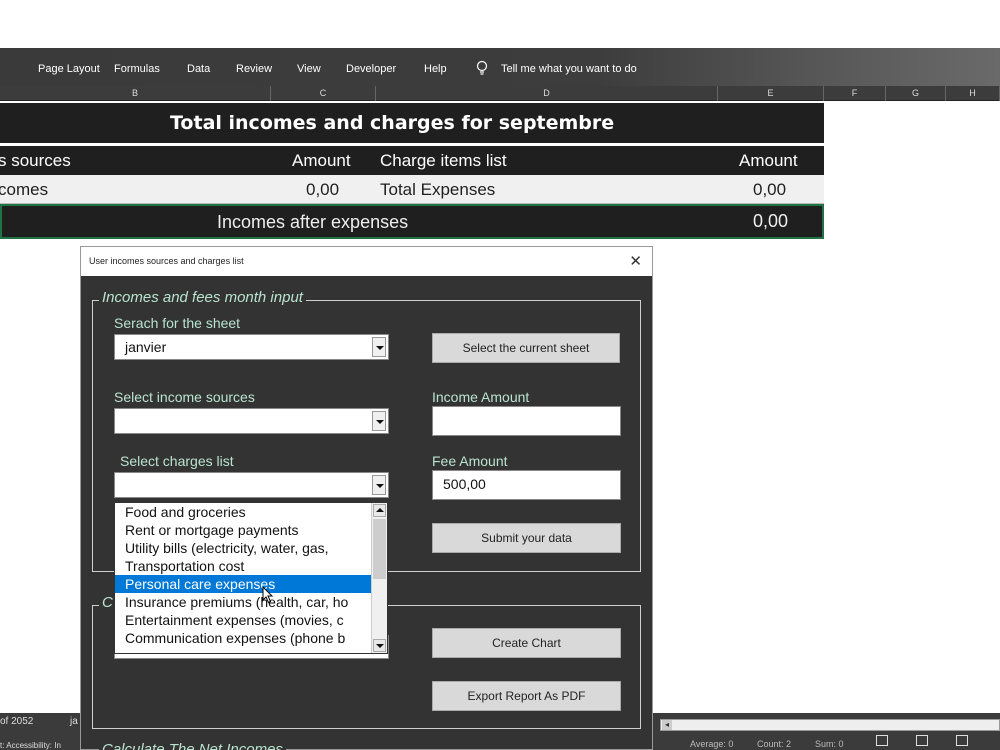 This screenshot has height=750, width=1000. What do you see at coordinates (443, 160) in the screenshot?
I see `charges-header: Charge items list` at bounding box center [443, 160].